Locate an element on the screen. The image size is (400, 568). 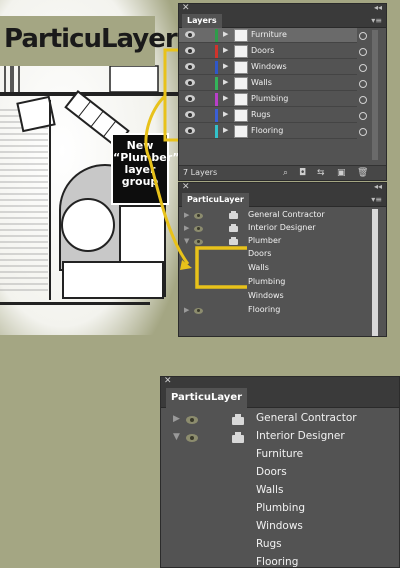
layer-row: ▶ Rugs is located at coordinates (273, 115).